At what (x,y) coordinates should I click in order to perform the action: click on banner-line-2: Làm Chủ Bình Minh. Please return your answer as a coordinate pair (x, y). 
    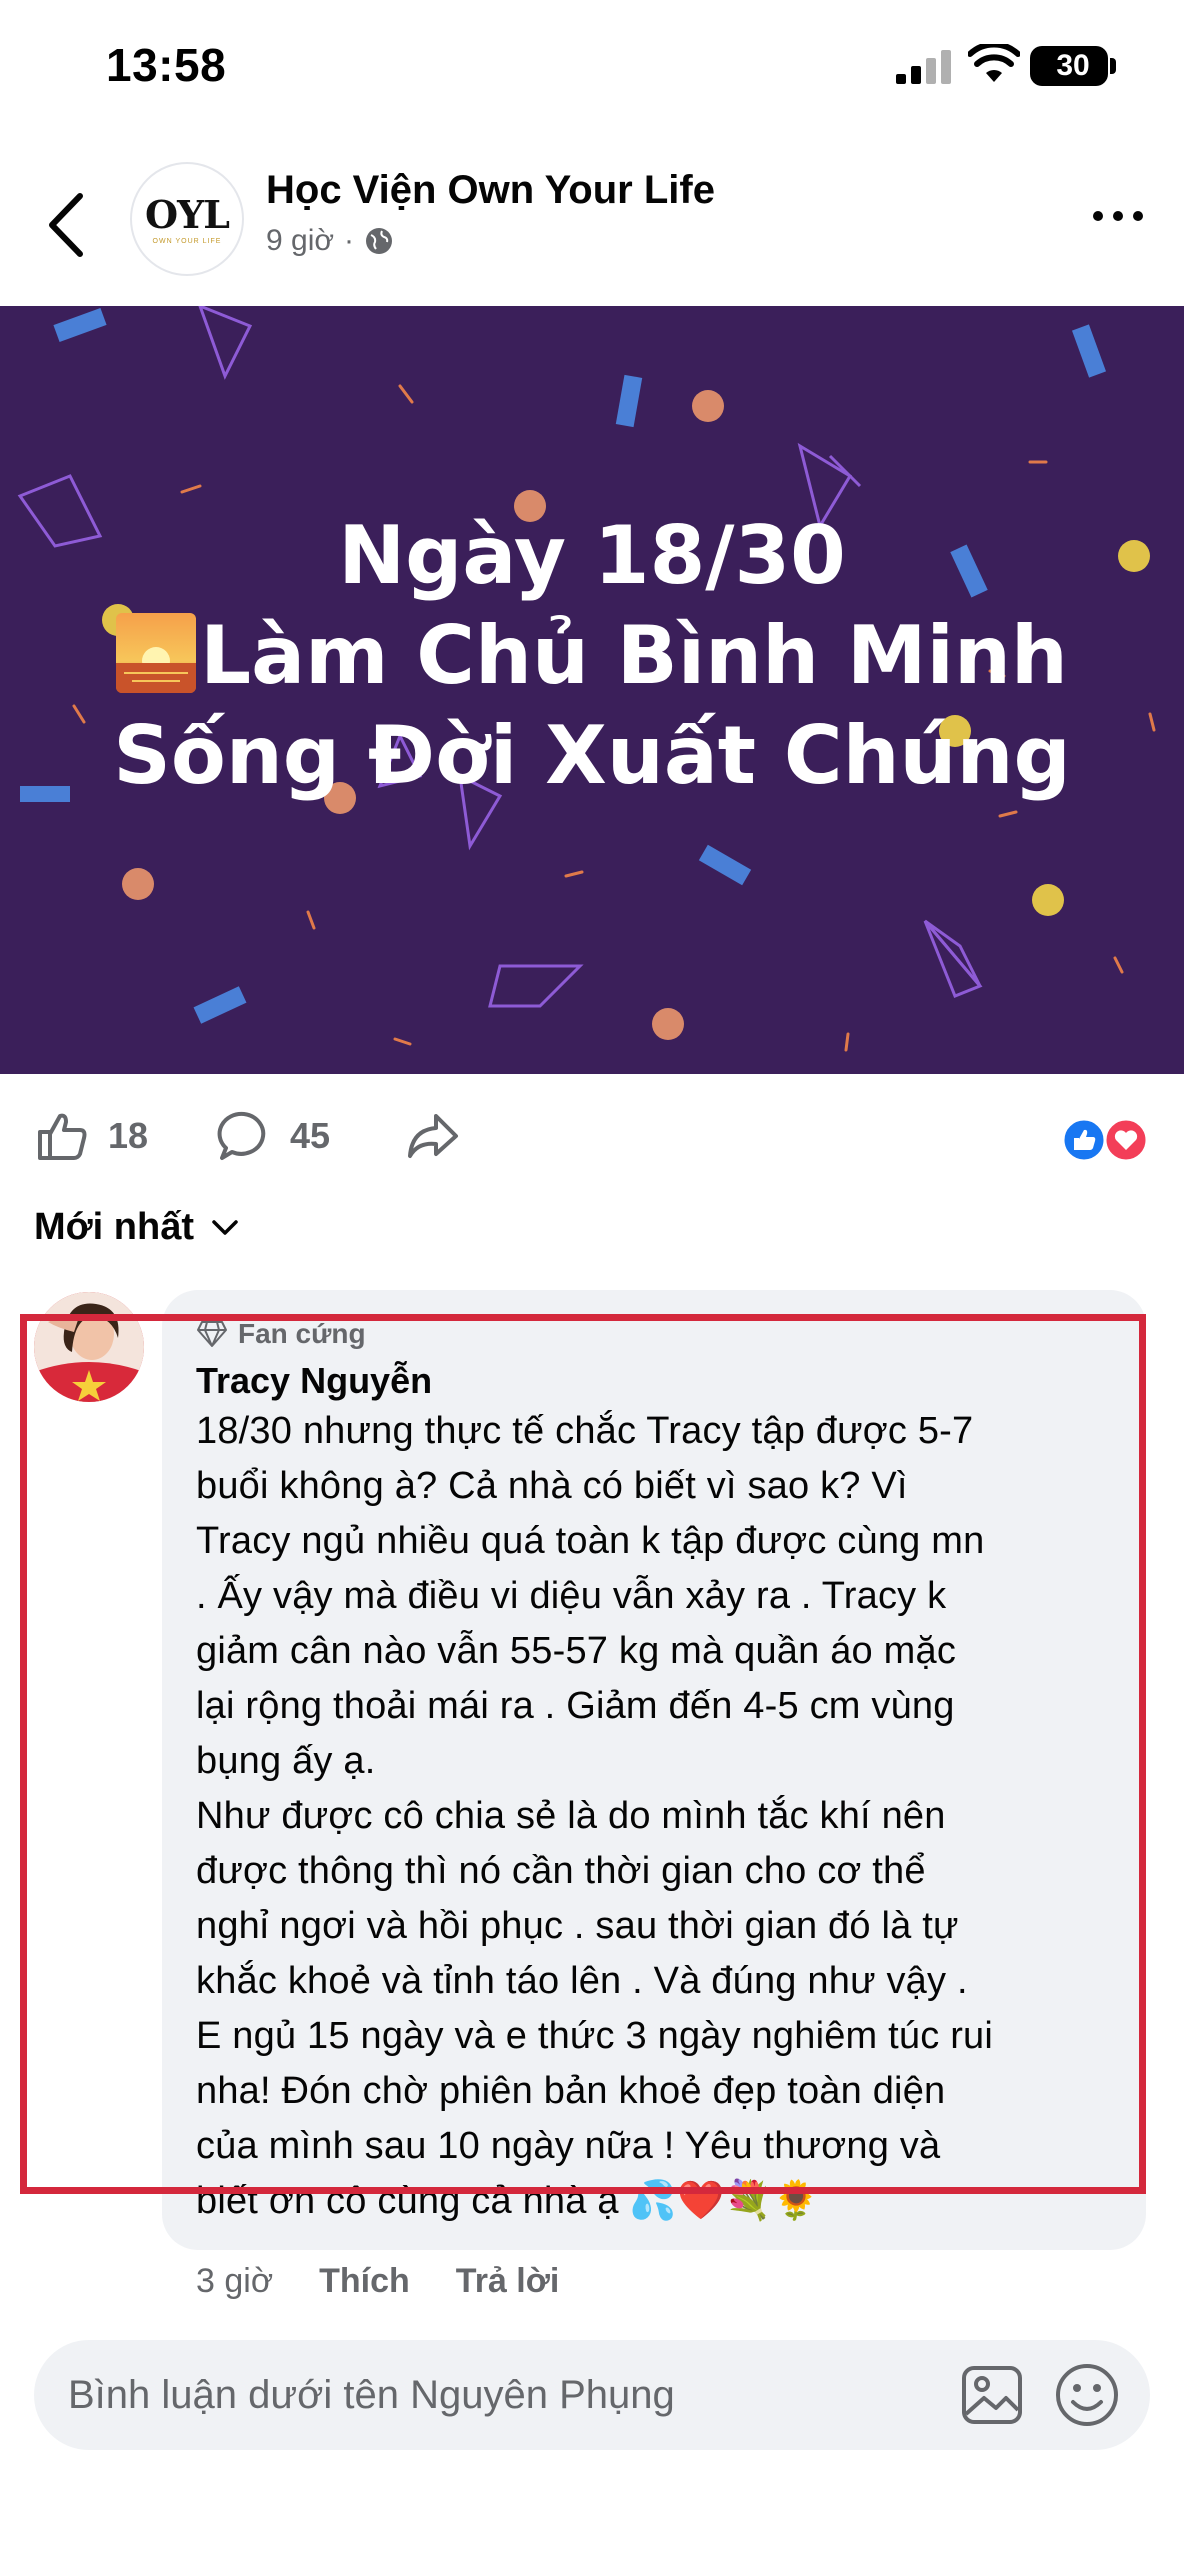
    Looking at the image, I should click on (592, 656).